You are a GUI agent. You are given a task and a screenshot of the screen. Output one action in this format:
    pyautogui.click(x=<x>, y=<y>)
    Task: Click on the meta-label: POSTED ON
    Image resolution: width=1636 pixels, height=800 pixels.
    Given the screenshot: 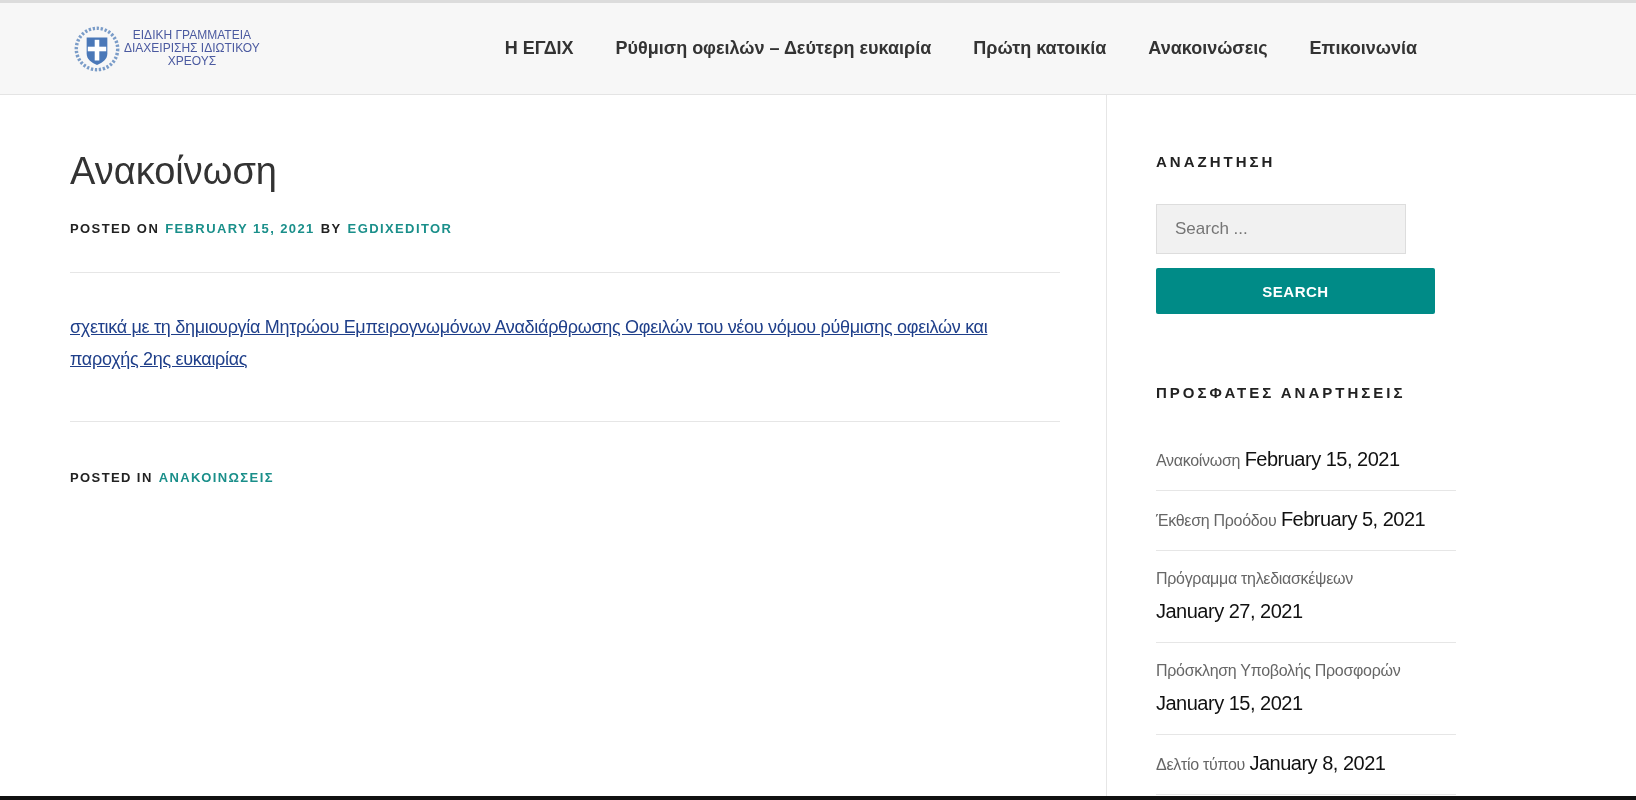 What is the action you would take?
    pyautogui.click(x=115, y=228)
    